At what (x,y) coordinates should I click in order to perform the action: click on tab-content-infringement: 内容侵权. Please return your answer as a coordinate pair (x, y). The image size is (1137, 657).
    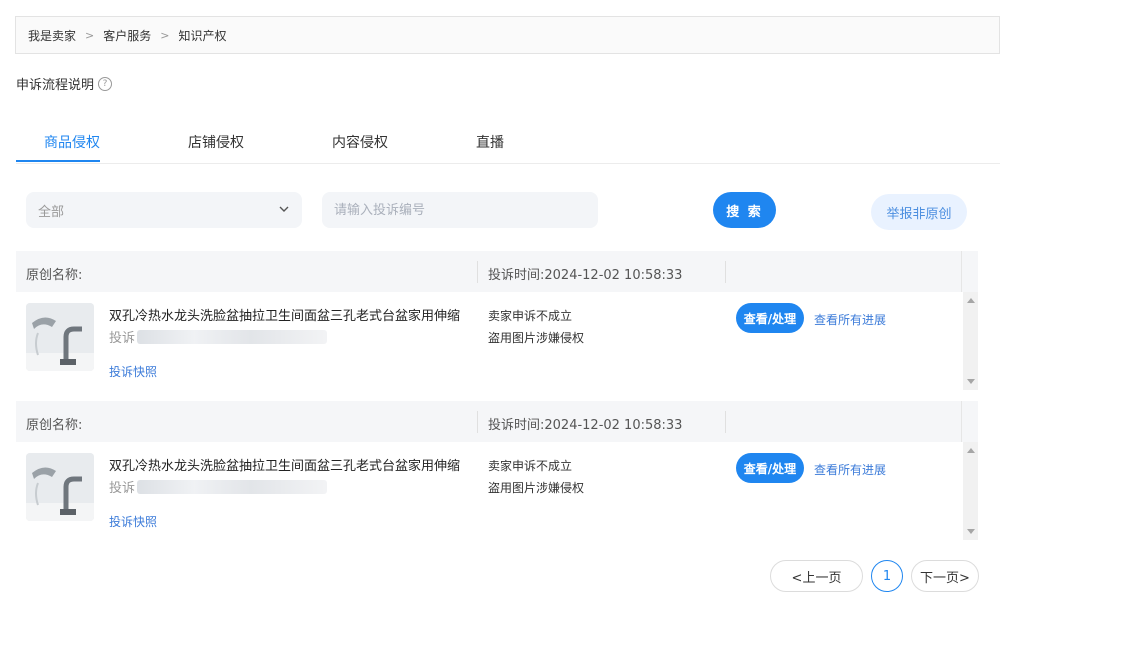
    Looking at the image, I should click on (360, 142).